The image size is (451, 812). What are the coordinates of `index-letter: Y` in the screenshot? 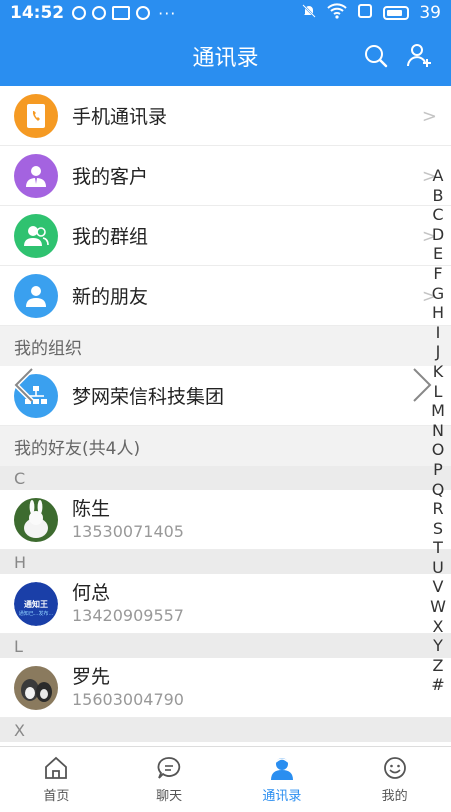 It's located at (438, 646).